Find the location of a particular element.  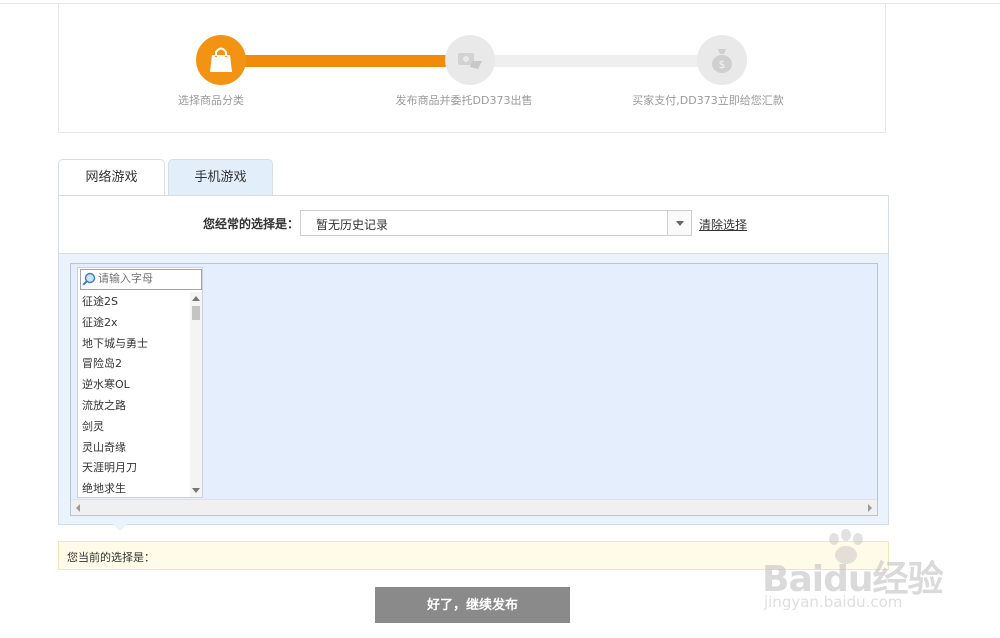

step-3-label: 买家支付,DD373立即给您汇款 is located at coordinates (708, 100).